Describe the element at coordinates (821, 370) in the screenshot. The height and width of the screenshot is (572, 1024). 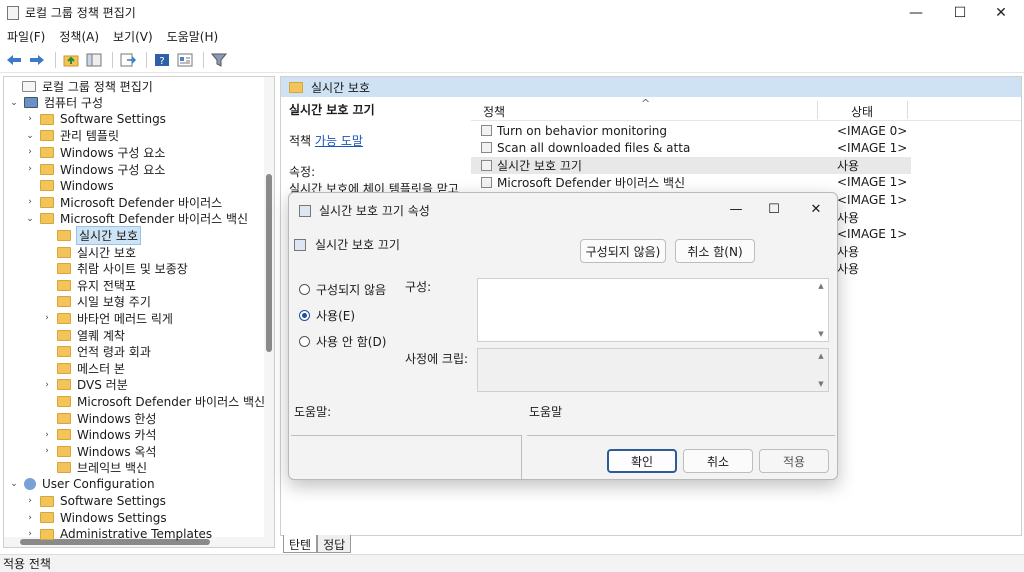
I see `box-scrollbar: ▲ ▼` at that location.